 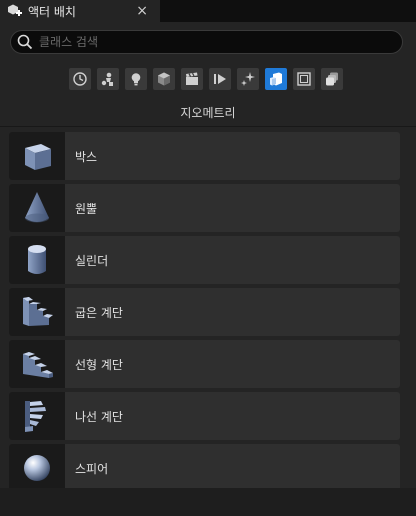 What do you see at coordinates (37, 364) in the screenshot?
I see `linear-stairs-icon` at bounding box center [37, 364].